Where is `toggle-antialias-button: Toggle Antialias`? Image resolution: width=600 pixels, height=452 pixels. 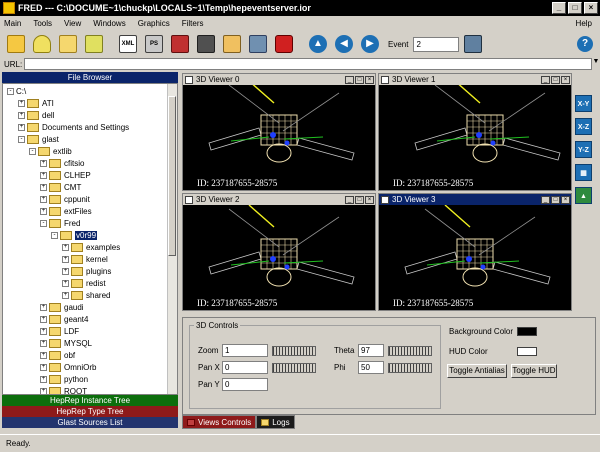 toggle-antialias-button: Toggle Antialias is located at coordinates (477, 371).